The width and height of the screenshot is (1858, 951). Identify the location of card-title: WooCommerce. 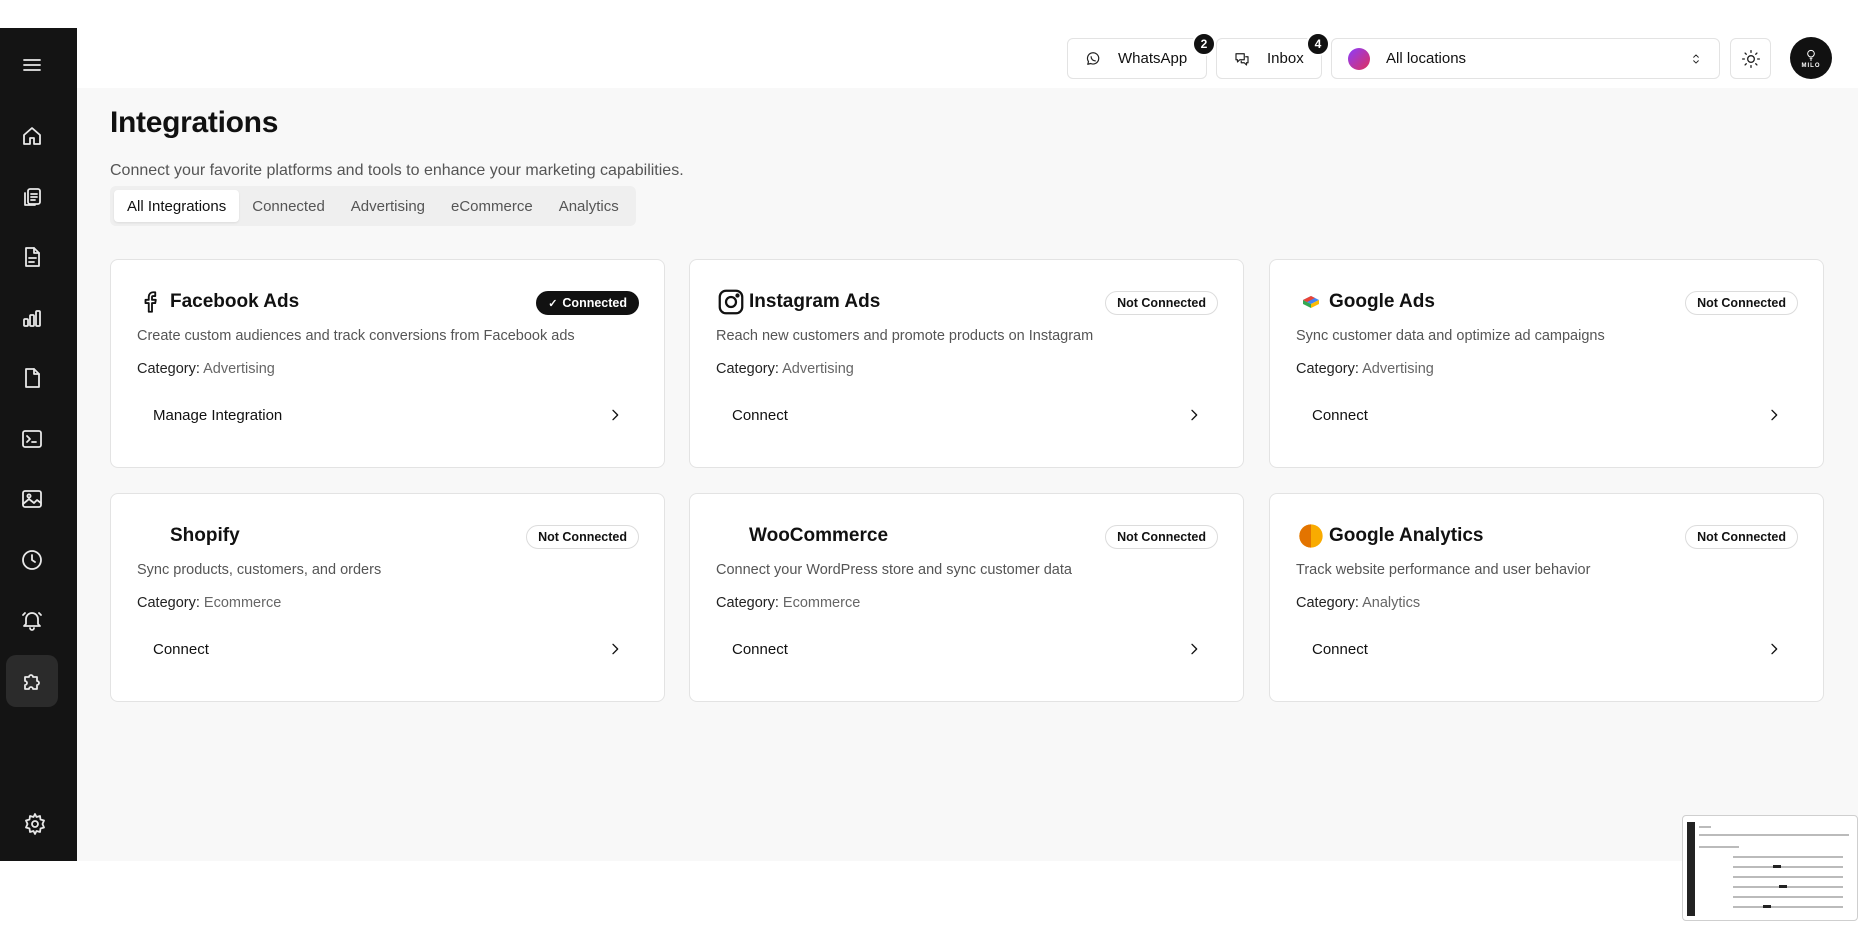
(819, 535).